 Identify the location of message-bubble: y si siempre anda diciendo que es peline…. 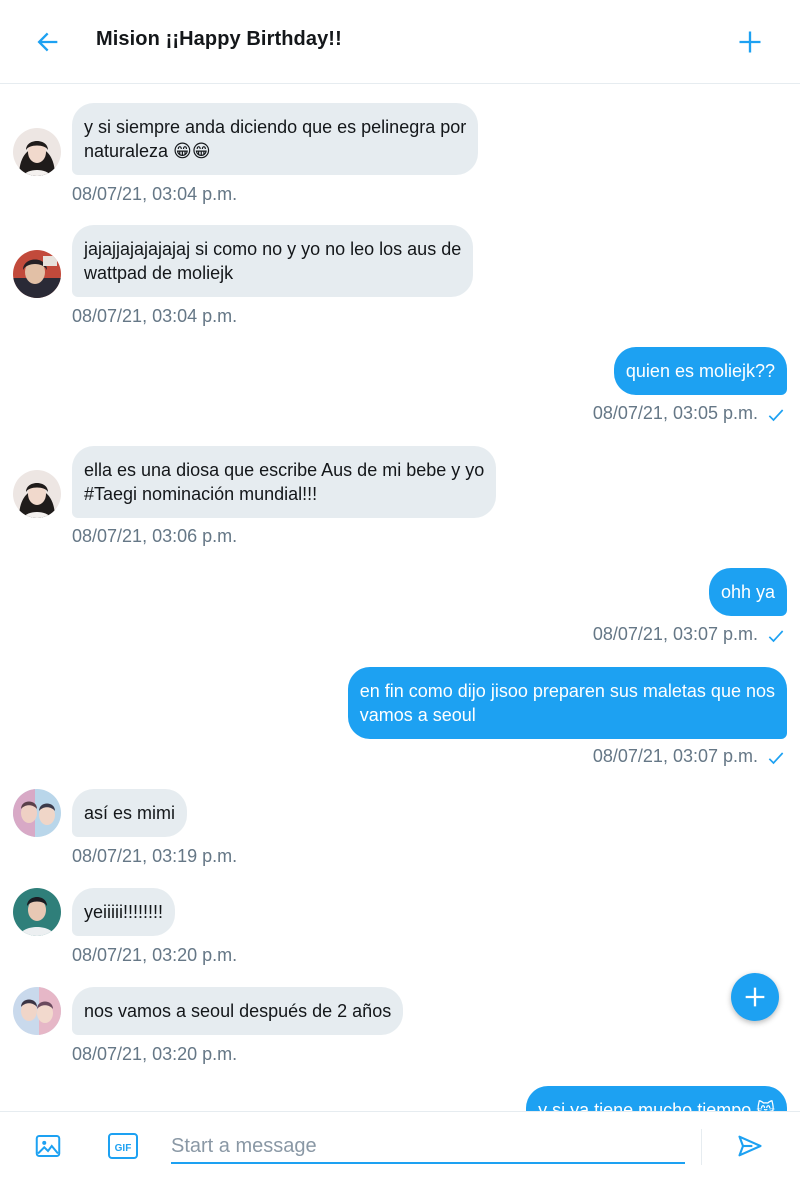
(275, 139).